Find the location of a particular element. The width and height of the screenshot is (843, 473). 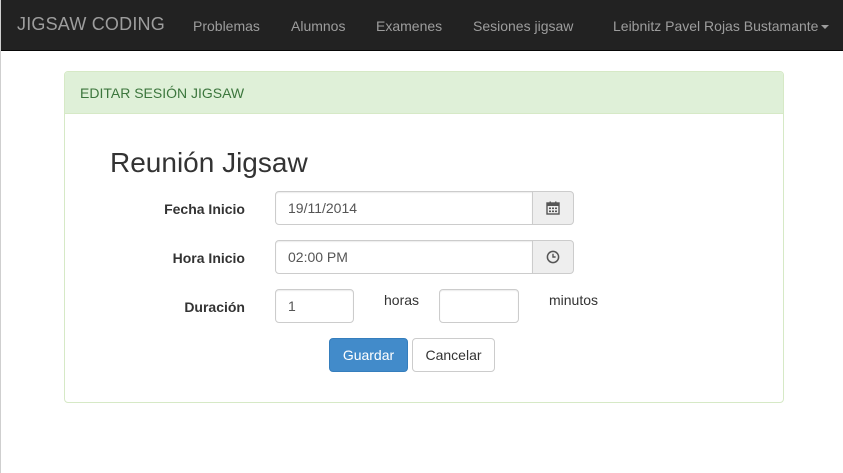

clock-icon is located at coordinates (553, 257).